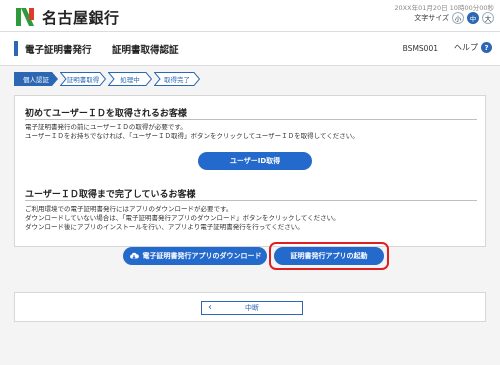 Image resolution: width=500 pixels, height=365 pixels. I want to click on bank-name: 名古屋銀行, so click(81, 17).